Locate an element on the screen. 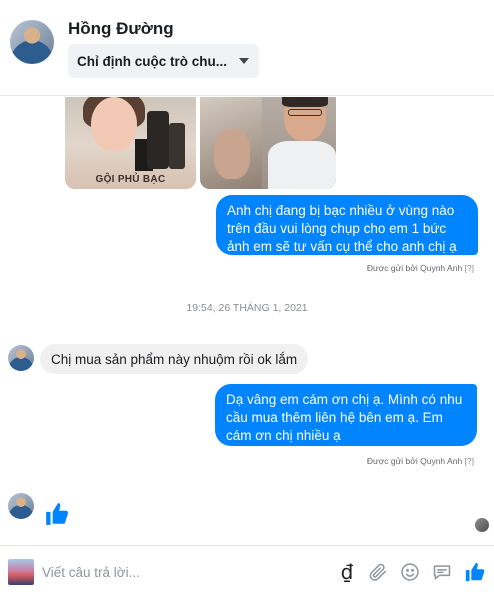 This screenshot has width=494, height=600. read-receipt-avatar is located at coordinates (482, 525).